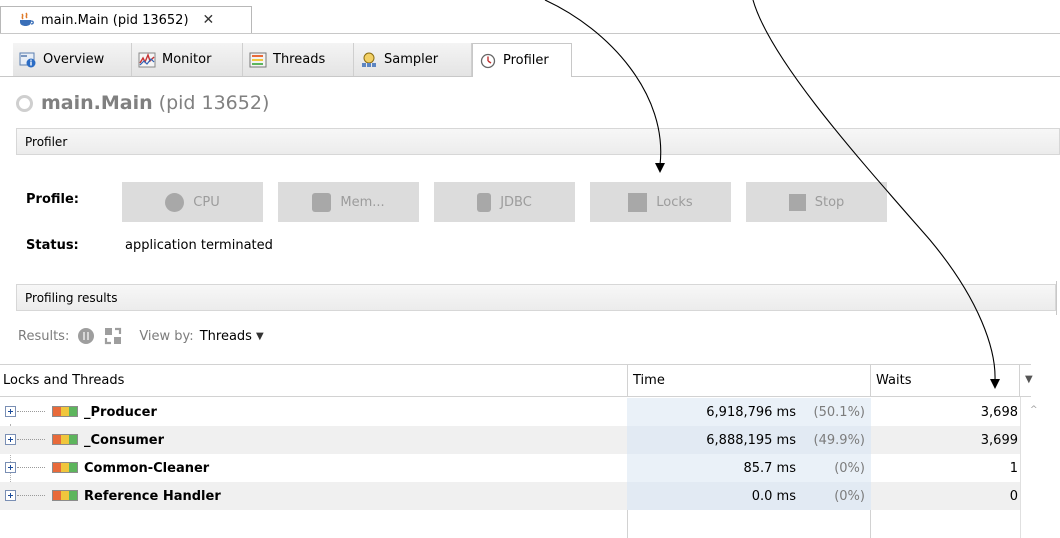  I want to click on time-cell: 6,888,195 ms (49.9%), so click(749, 440).